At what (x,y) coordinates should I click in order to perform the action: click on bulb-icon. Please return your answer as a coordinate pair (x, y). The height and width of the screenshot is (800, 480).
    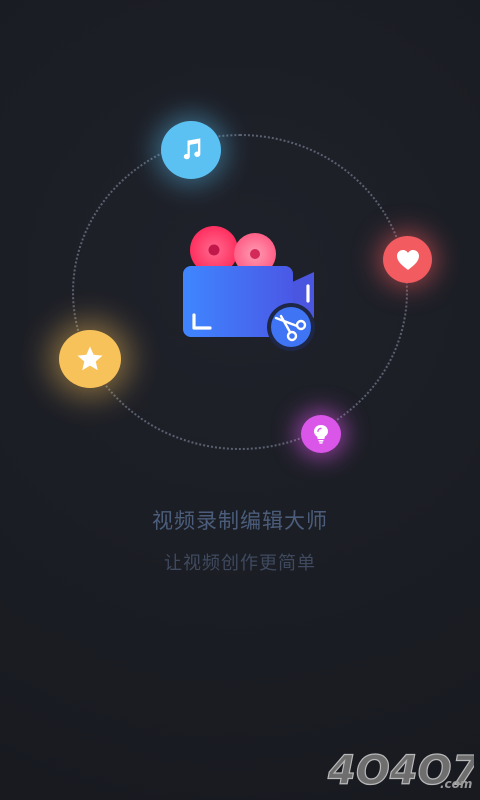
    Looking at the image, I should click on (321, 434).